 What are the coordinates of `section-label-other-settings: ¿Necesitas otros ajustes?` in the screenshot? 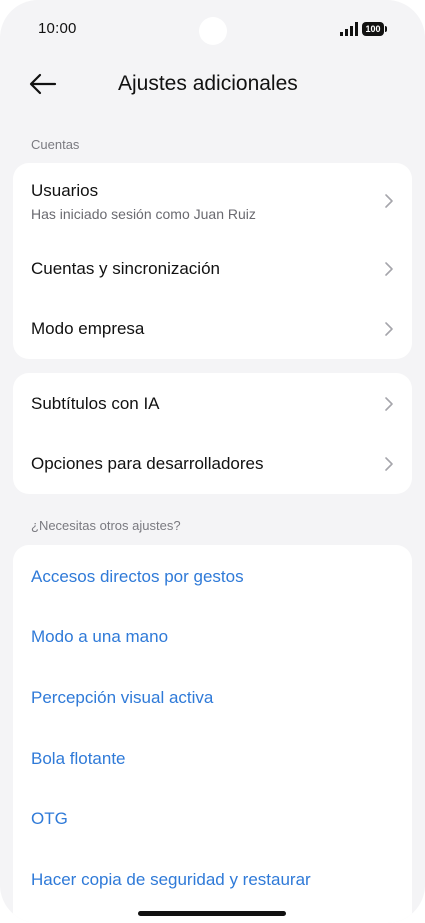 It's located at (106, 525).